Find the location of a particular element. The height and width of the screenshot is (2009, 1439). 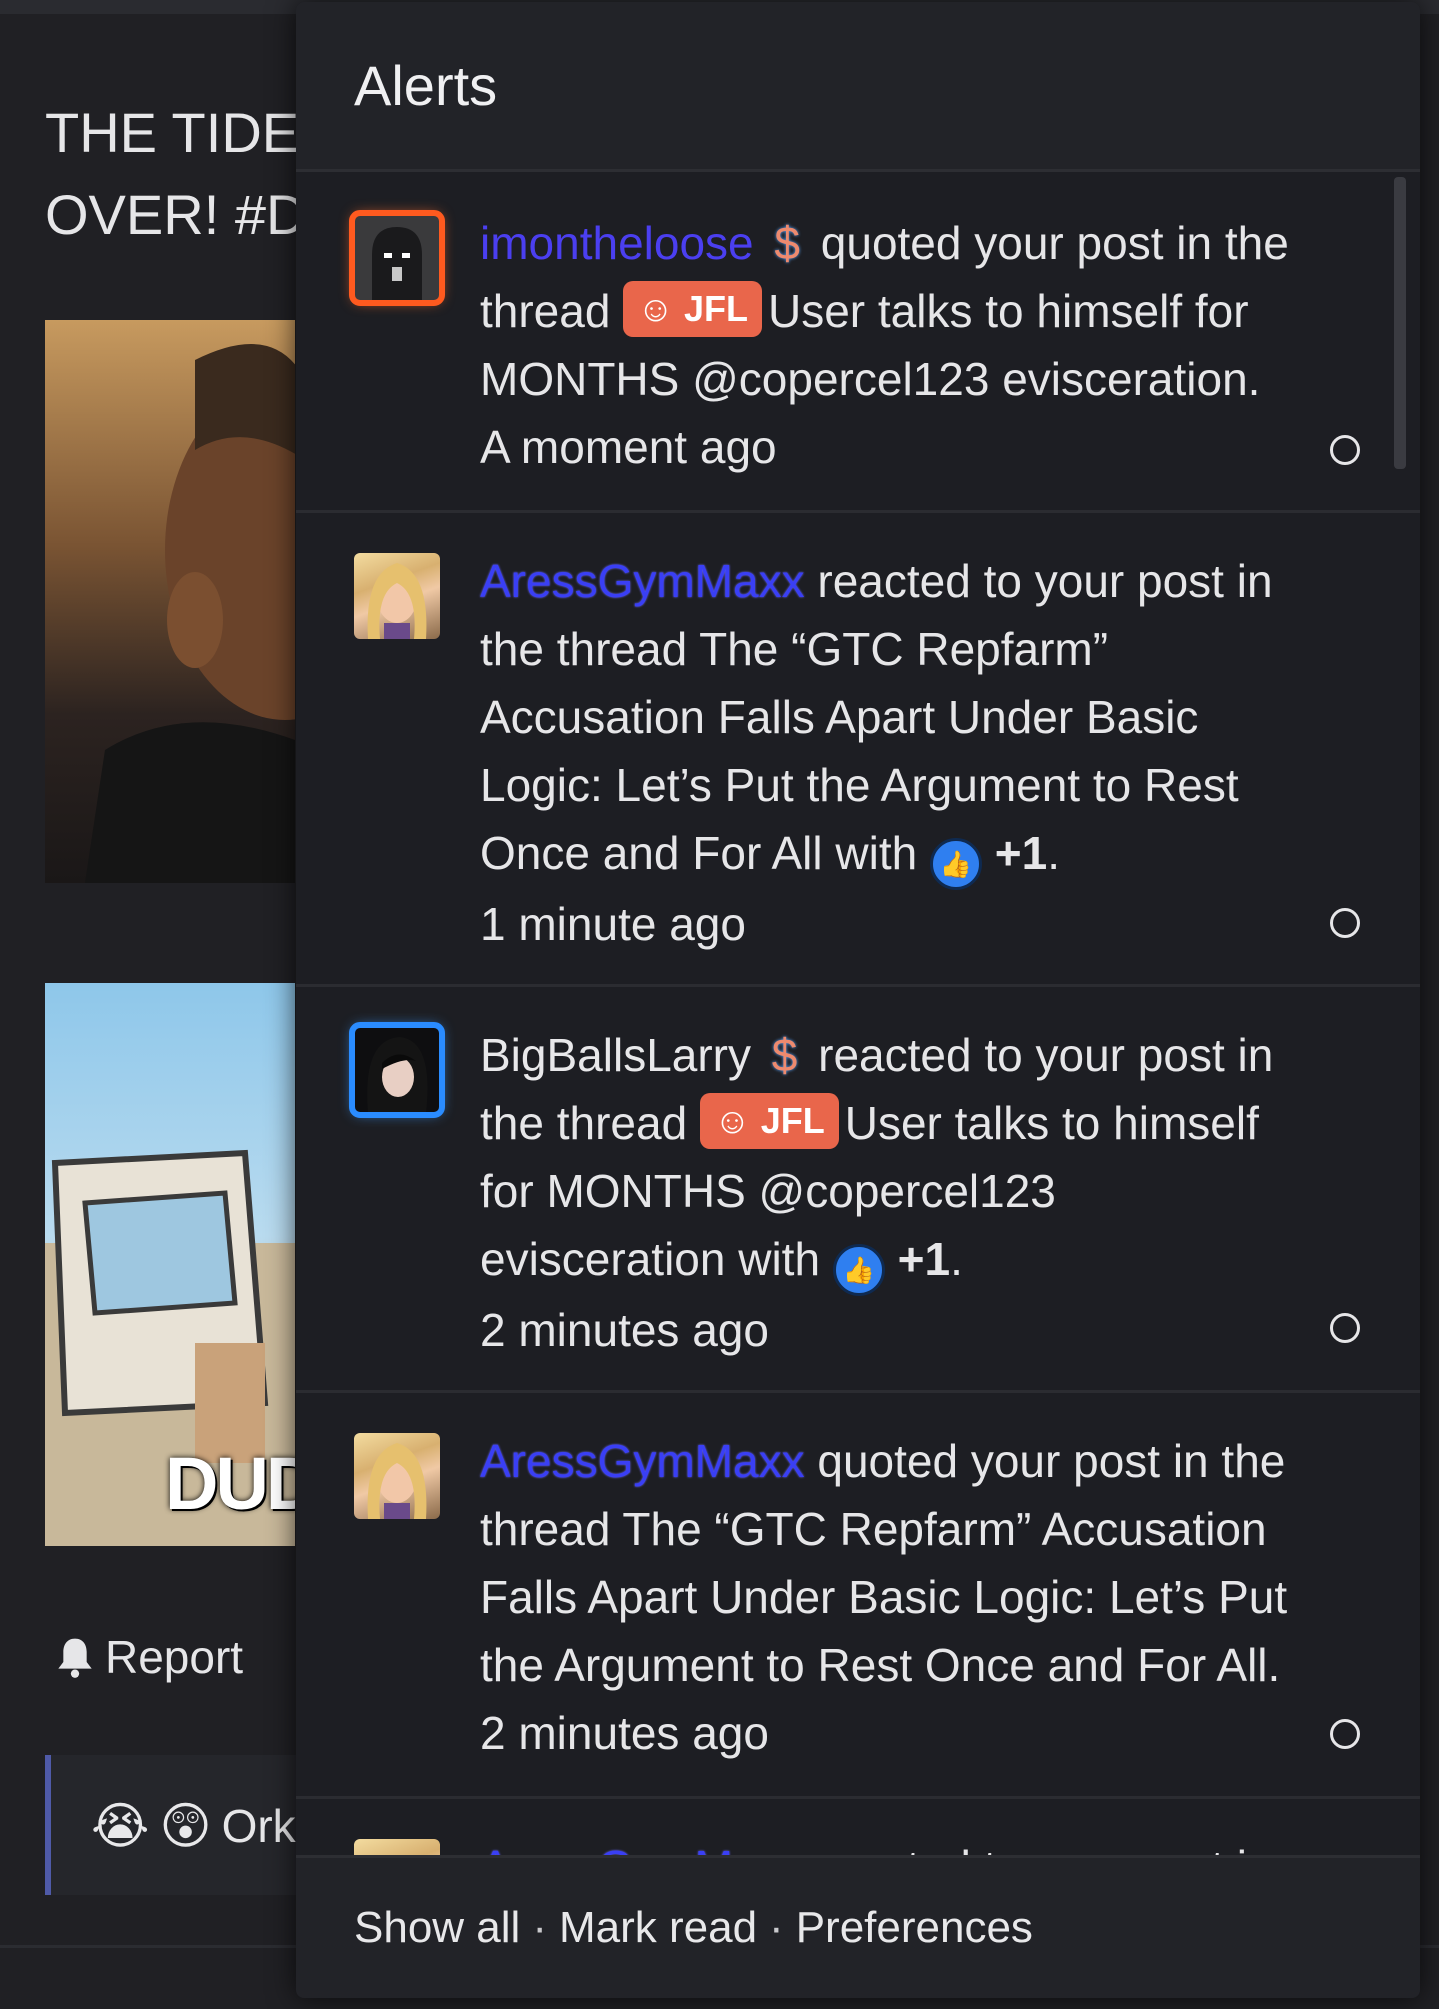

masked-avatar-image is located at coordinates (397, 258).